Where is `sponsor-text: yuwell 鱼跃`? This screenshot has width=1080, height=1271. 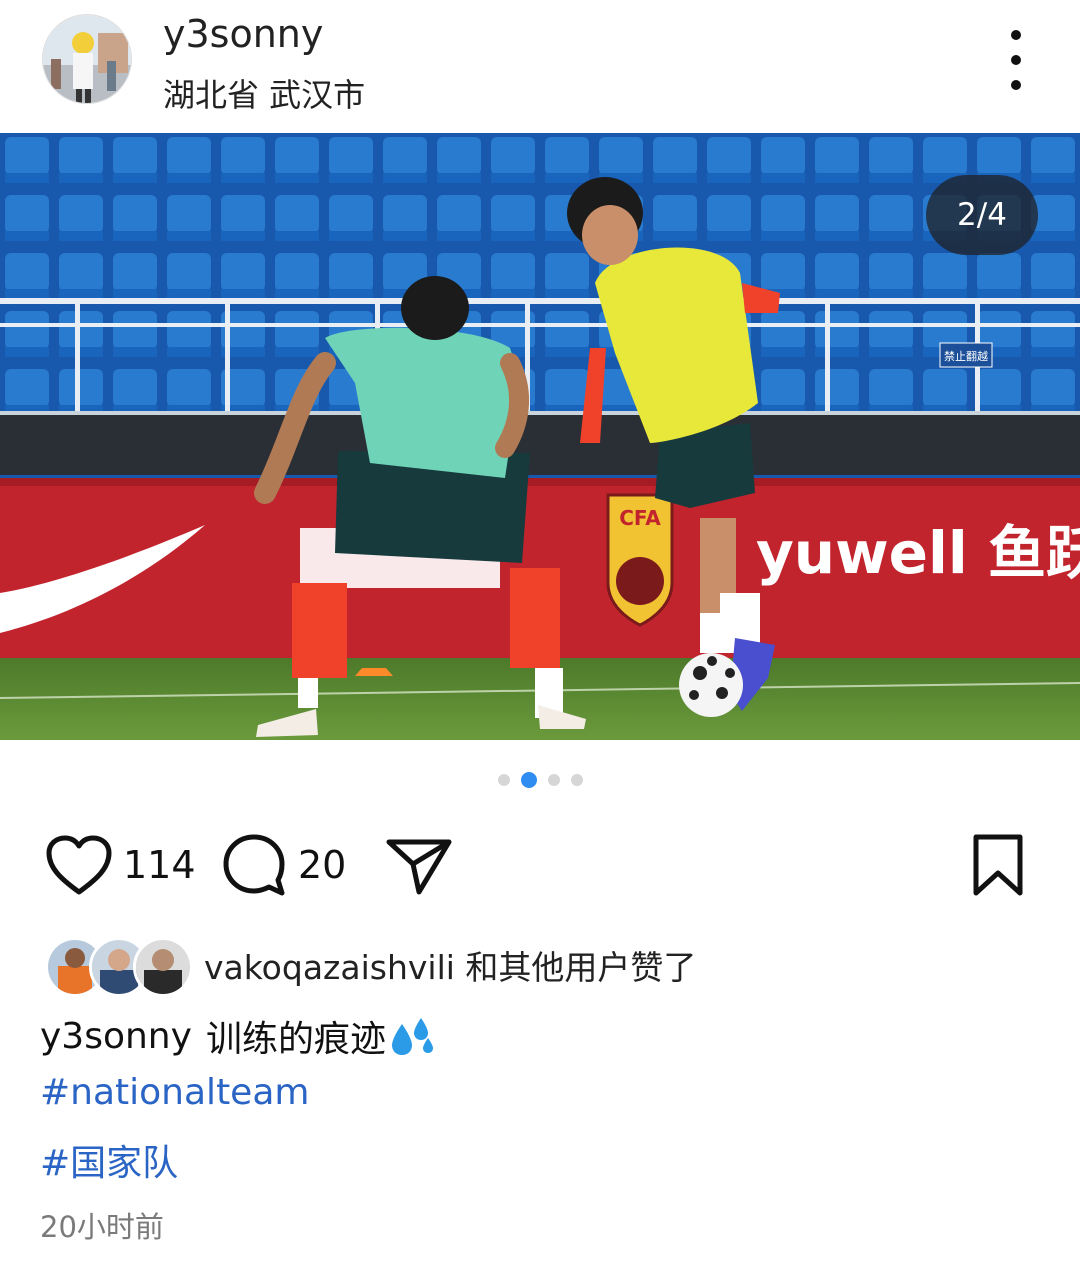
sponsor-text: yuwell 鱼跃 is located at coordinates (918, 553).